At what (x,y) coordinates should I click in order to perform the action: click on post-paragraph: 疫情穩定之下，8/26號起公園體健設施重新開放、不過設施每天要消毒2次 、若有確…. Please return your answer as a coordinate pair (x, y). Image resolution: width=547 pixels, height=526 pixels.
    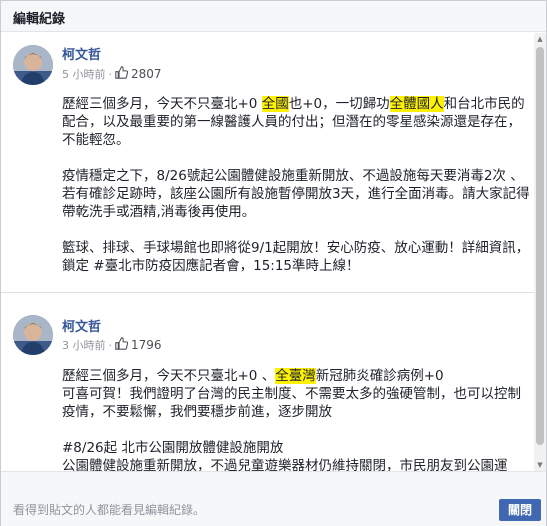
    Looking at the image, I should click on (297, 194).